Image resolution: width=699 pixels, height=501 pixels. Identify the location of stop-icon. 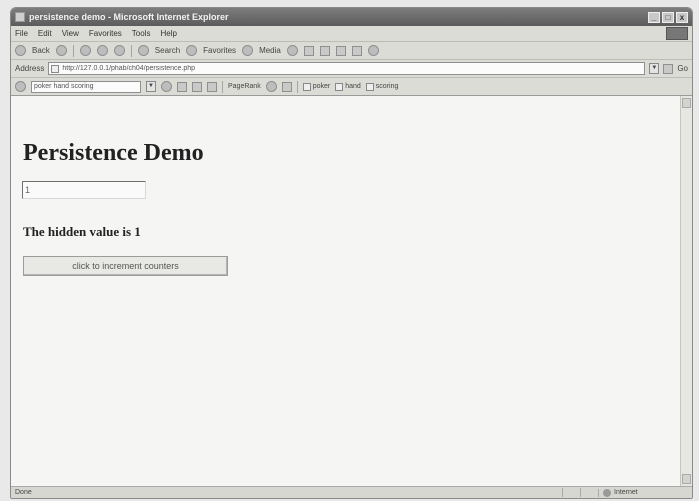
(85, 50).